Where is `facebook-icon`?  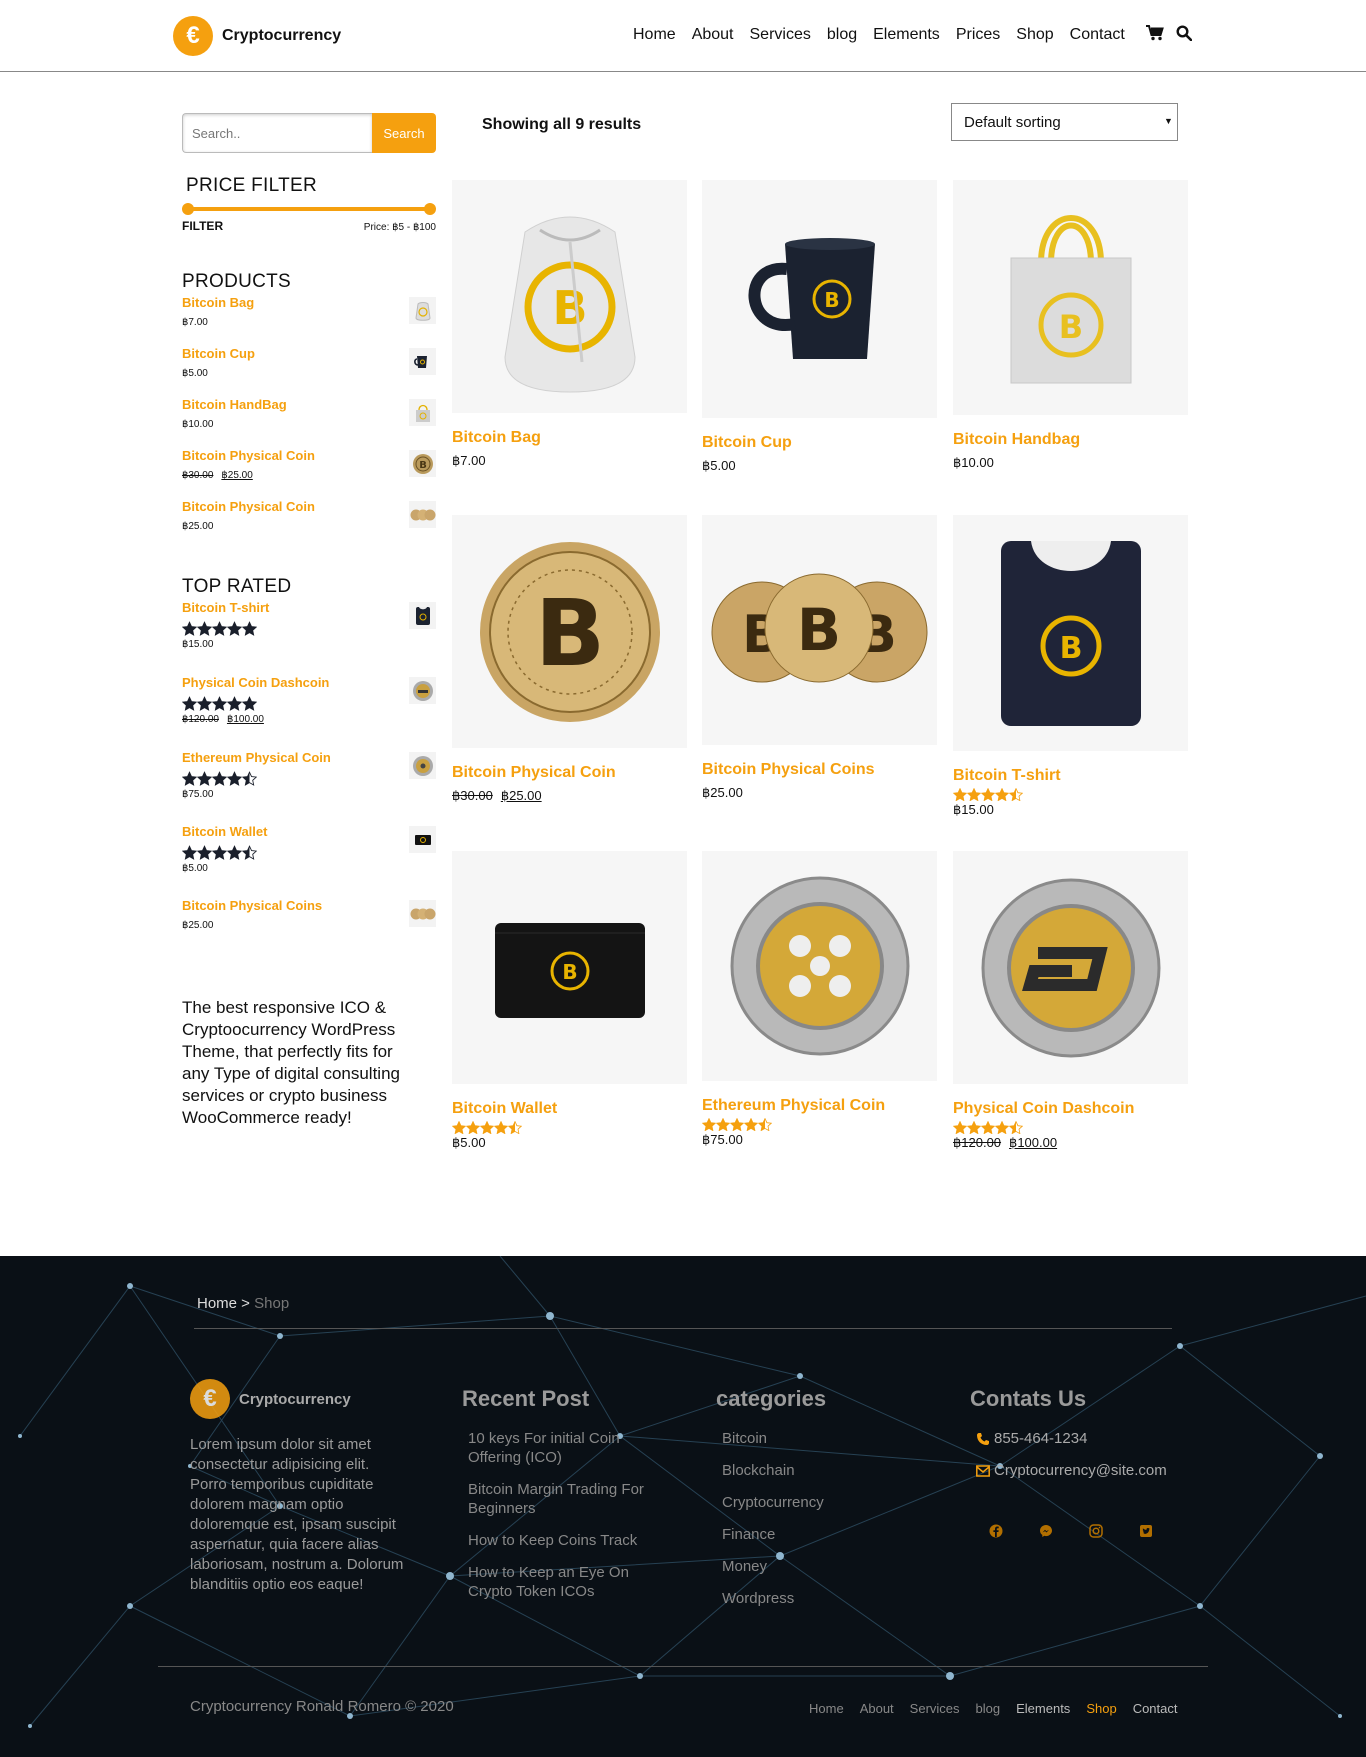 facebook-icon is located at coordinates (996, 1531).